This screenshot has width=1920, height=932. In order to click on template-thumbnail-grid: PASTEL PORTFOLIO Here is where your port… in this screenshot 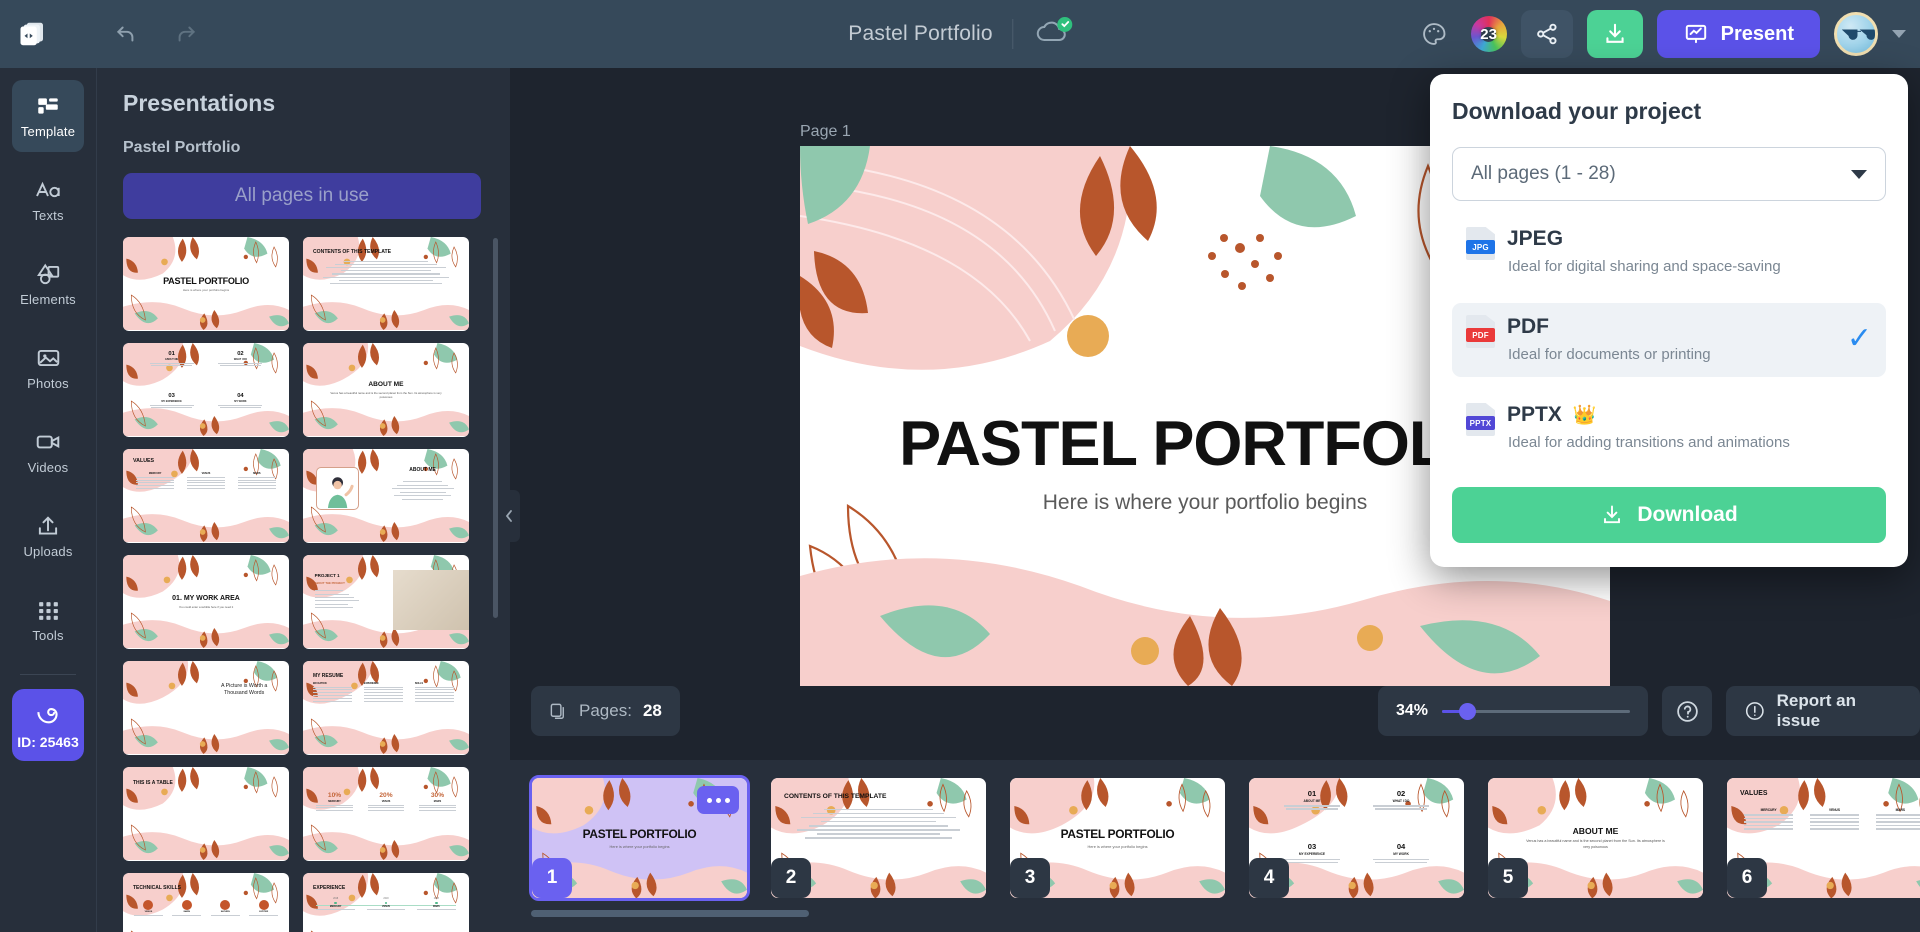, I will do `click(303, 584)`.